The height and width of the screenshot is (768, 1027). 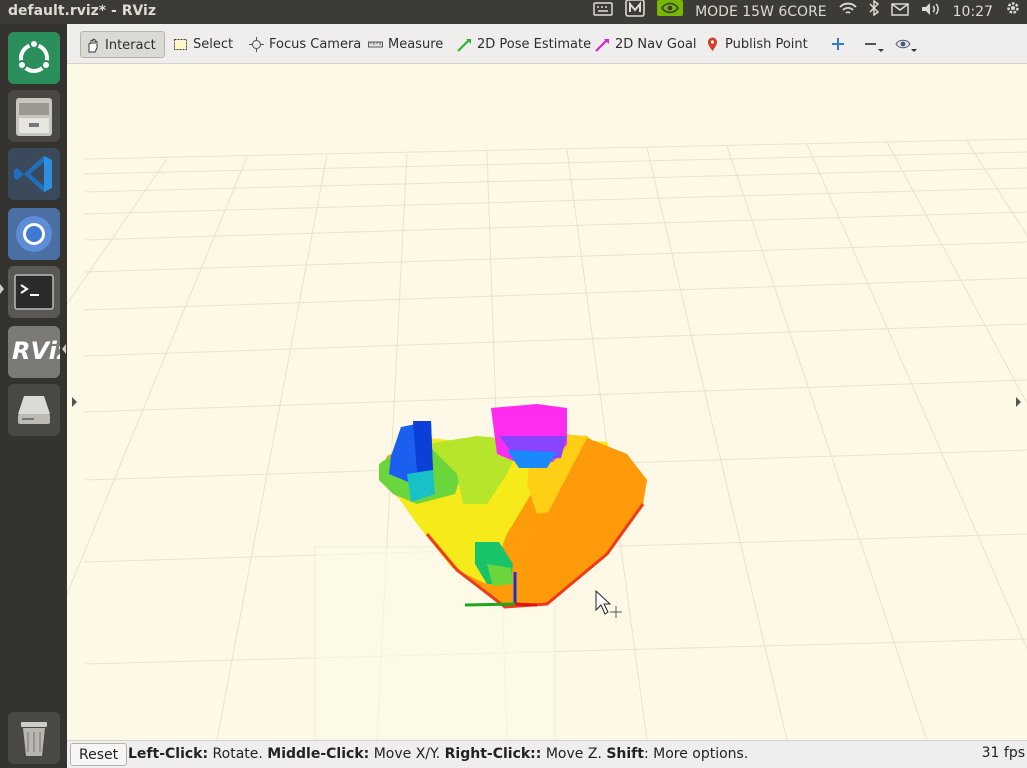 What do you see at coordinates (761, 12) in the screenshot?
I see `mode-label: MODE 15W 6CORE` at bounding box center [761, 12].